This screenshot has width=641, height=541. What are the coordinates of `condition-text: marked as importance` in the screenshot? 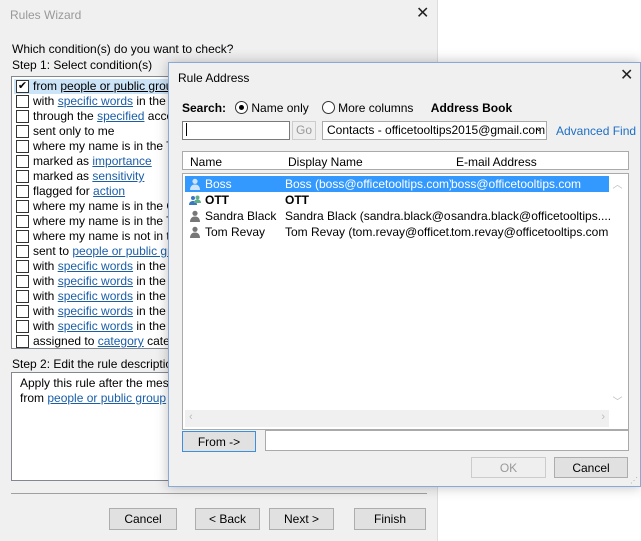 It's located at (92, 161).